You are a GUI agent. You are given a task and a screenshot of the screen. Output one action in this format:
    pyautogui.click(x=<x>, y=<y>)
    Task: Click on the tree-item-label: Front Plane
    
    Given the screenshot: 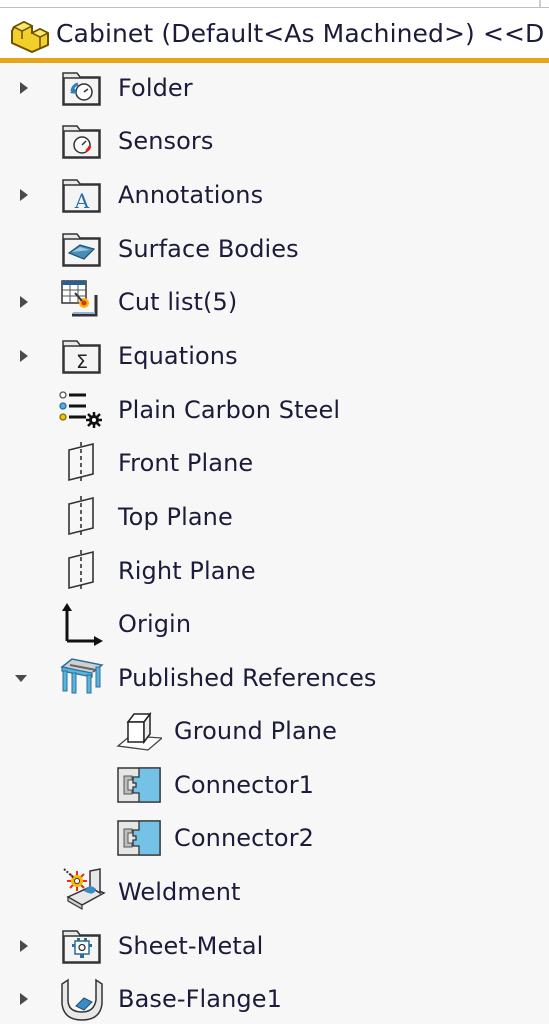 What is the action you would take?
    pyautogui.click(x=186, y=463)
    